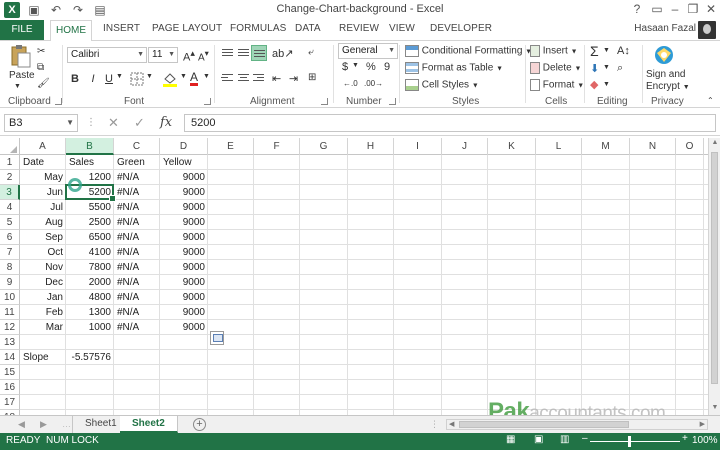 This screenshot has width=720, height=450. I want to click on cell-a9: Dec, so click(43, 282).